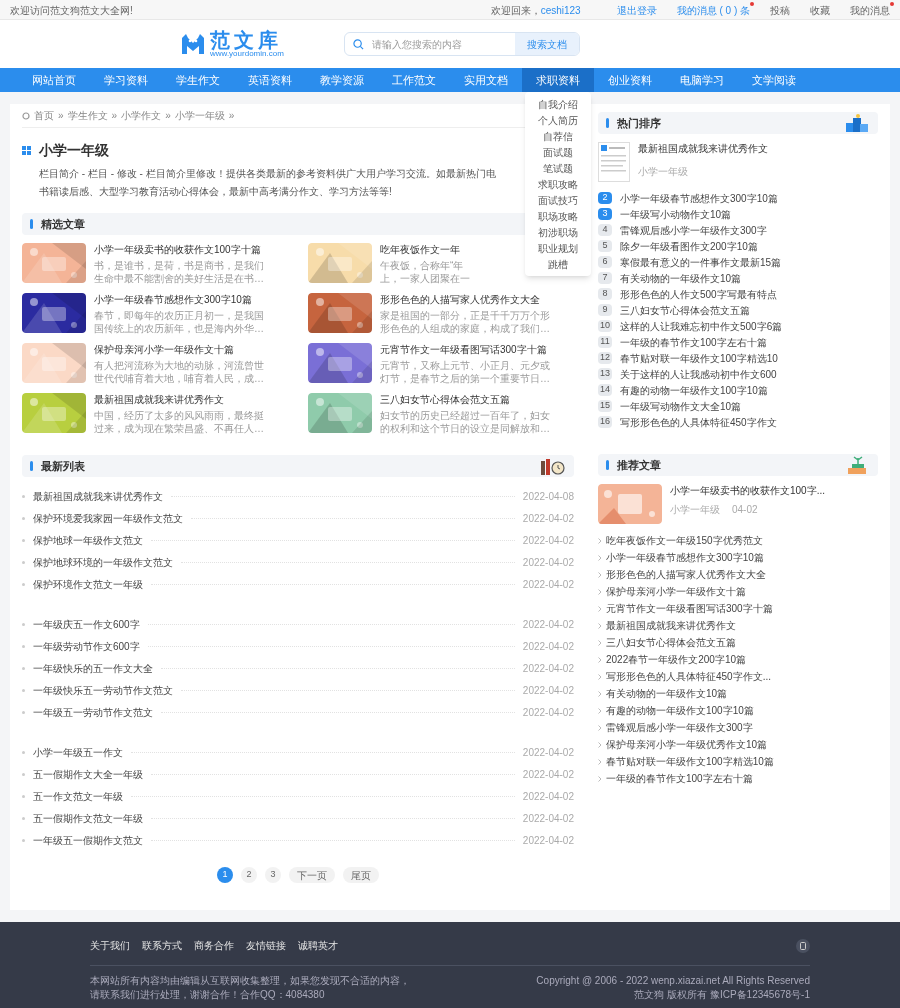 Image resolution: width=900 pixels, height=1008 pixels. I want to click on footer-link: 诚聘英才, so click(318, 945).